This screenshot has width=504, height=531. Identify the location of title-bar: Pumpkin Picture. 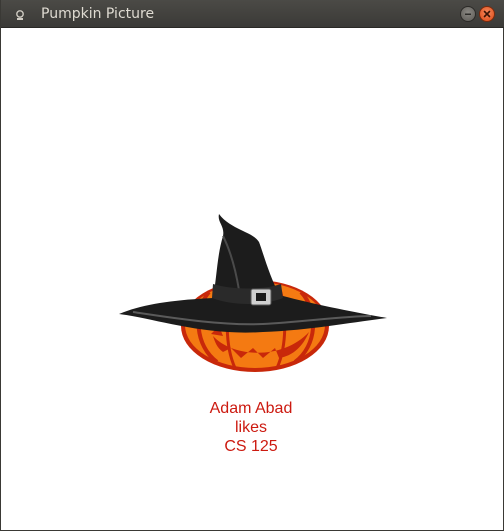
(252, 14).